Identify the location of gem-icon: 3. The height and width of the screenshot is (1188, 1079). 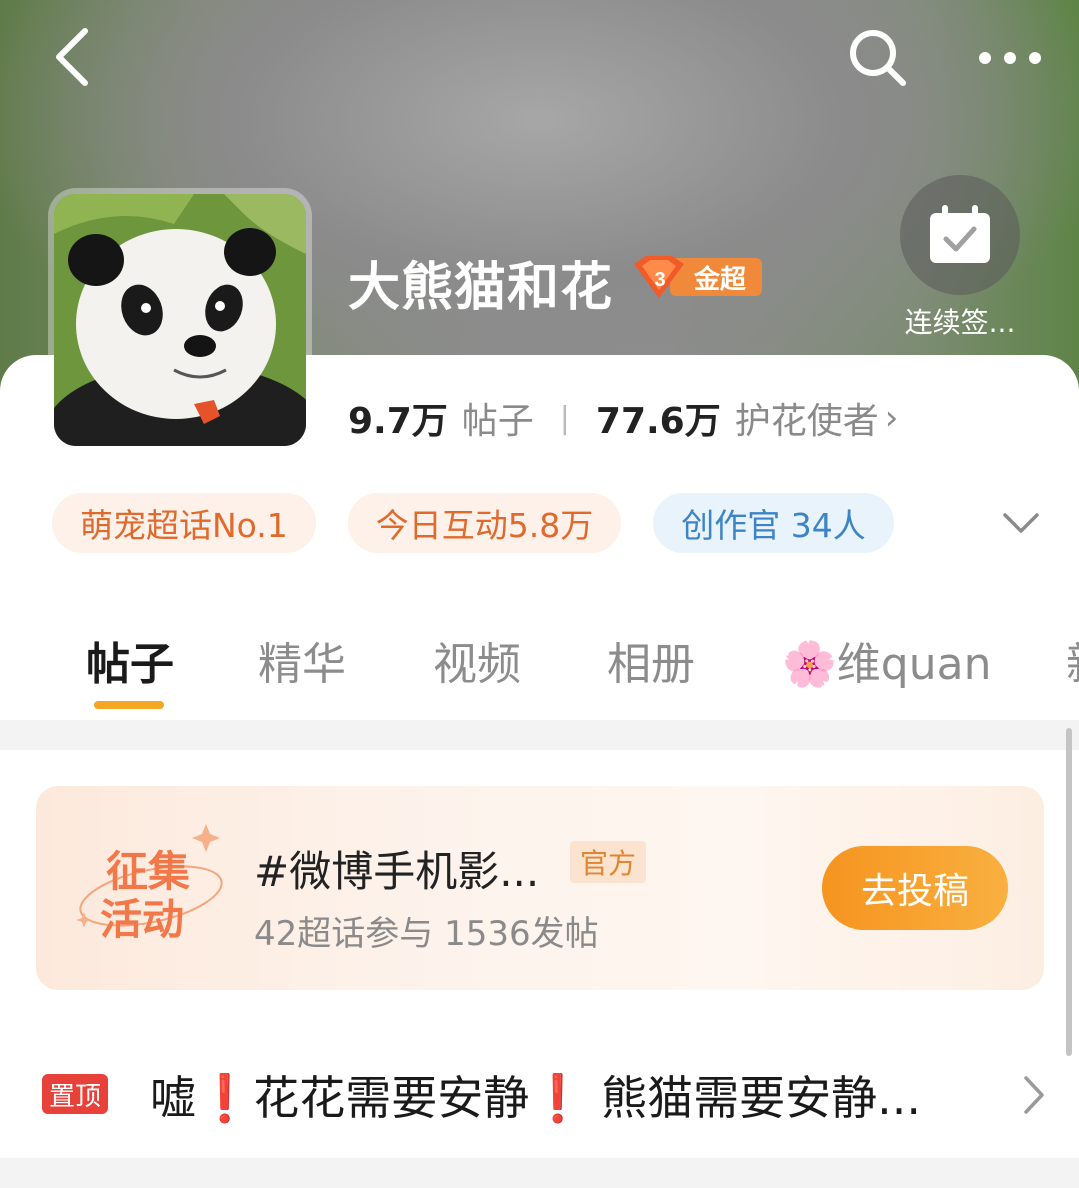
(659, 277).